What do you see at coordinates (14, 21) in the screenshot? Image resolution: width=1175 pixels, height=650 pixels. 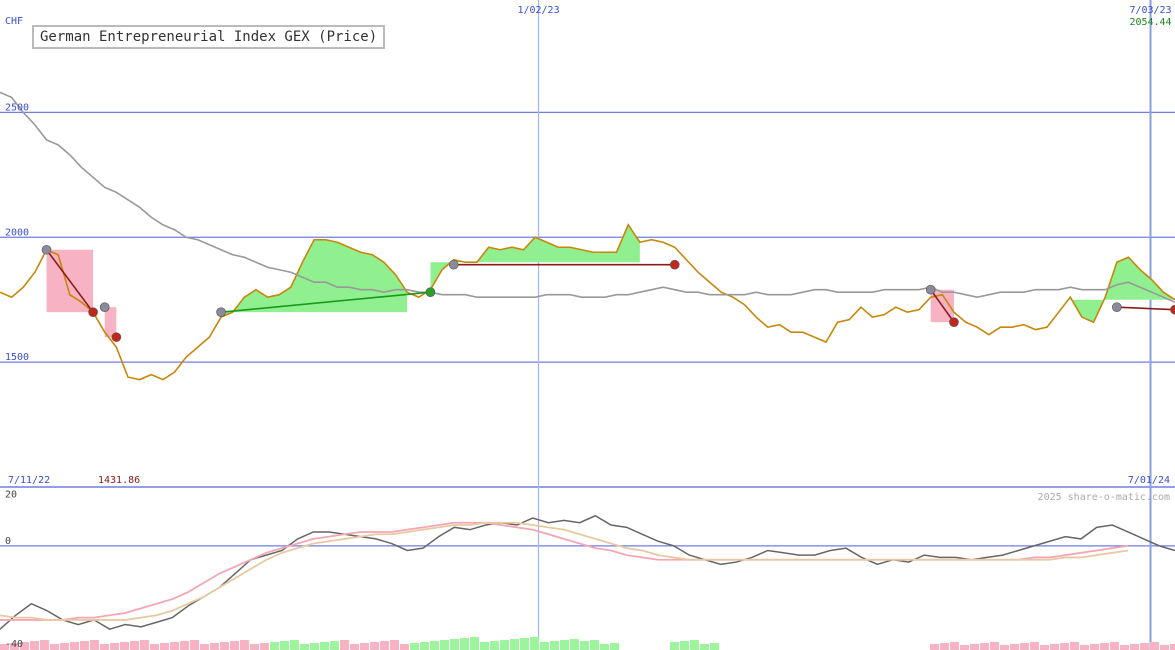 I see `currency-label: CHF` at bounding box center [14, 21].